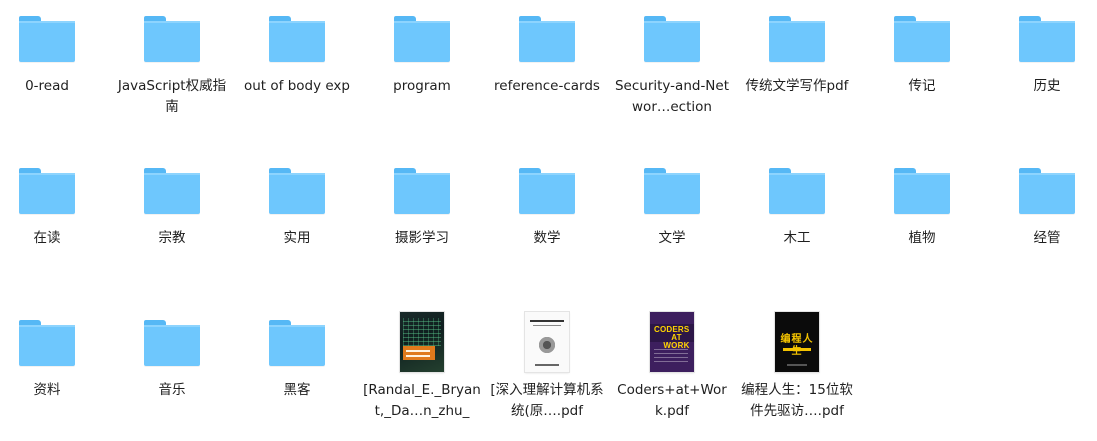 The height and width of the screenshot is (441, 1097). Describe the element at coordinates (422, 376) in the screenshot. I see `file-item: [Randal_E._Bryant,_Da…n_zhu_` at that location.